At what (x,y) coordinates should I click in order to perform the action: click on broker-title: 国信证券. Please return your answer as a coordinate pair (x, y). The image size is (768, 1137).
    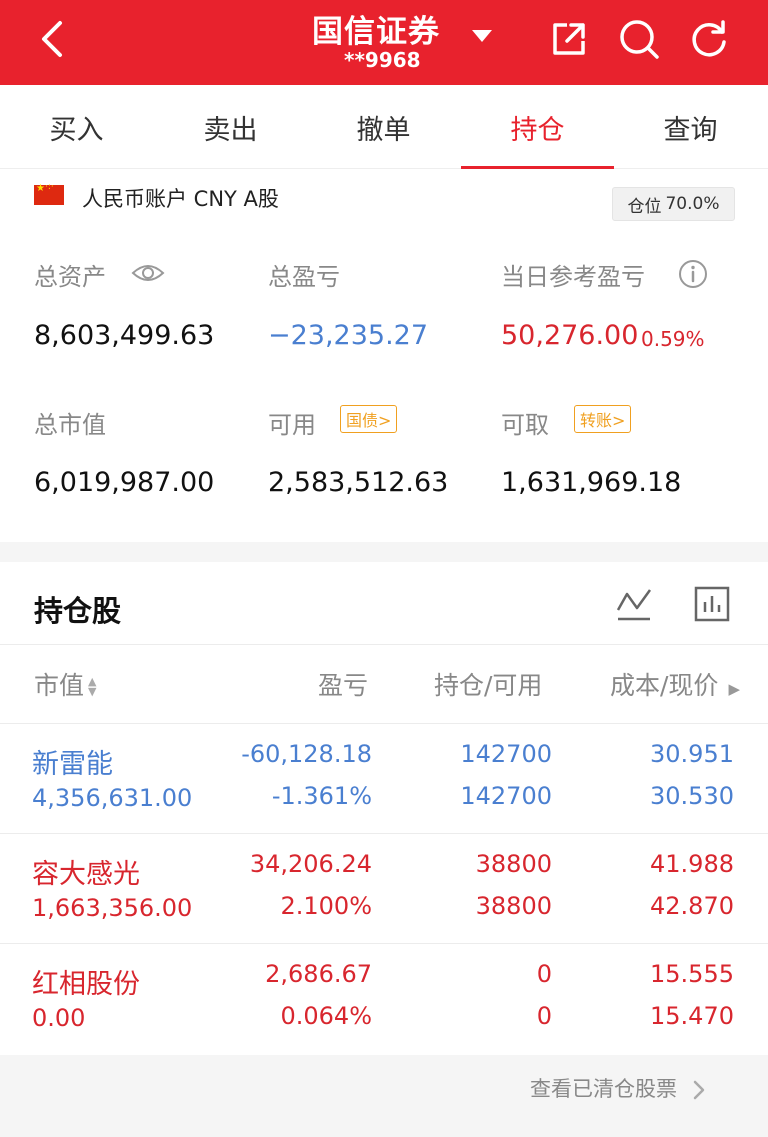
    Looking at the image, I should click on (376, 32).